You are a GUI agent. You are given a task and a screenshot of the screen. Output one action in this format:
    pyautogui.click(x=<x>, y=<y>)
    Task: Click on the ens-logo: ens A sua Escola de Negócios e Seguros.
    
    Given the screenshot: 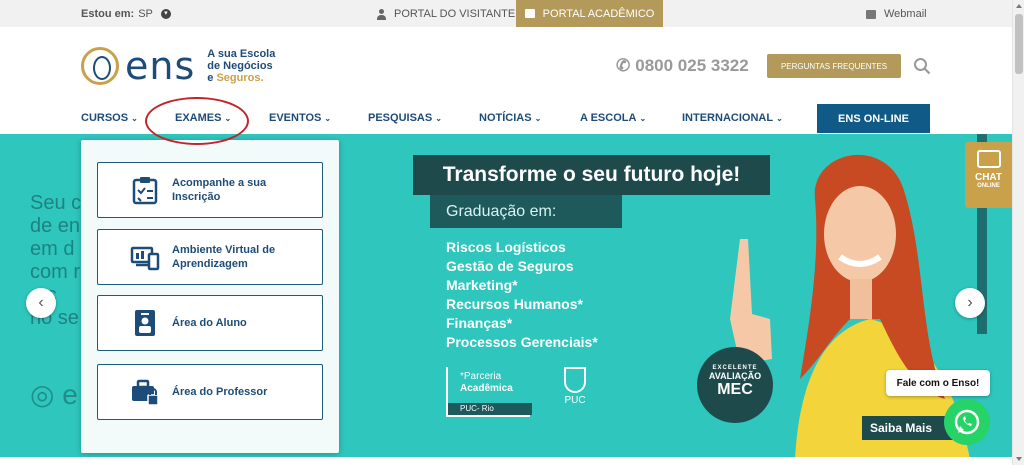 What is the action you would take?
    pyautogui.click(x=178, y=66)
    